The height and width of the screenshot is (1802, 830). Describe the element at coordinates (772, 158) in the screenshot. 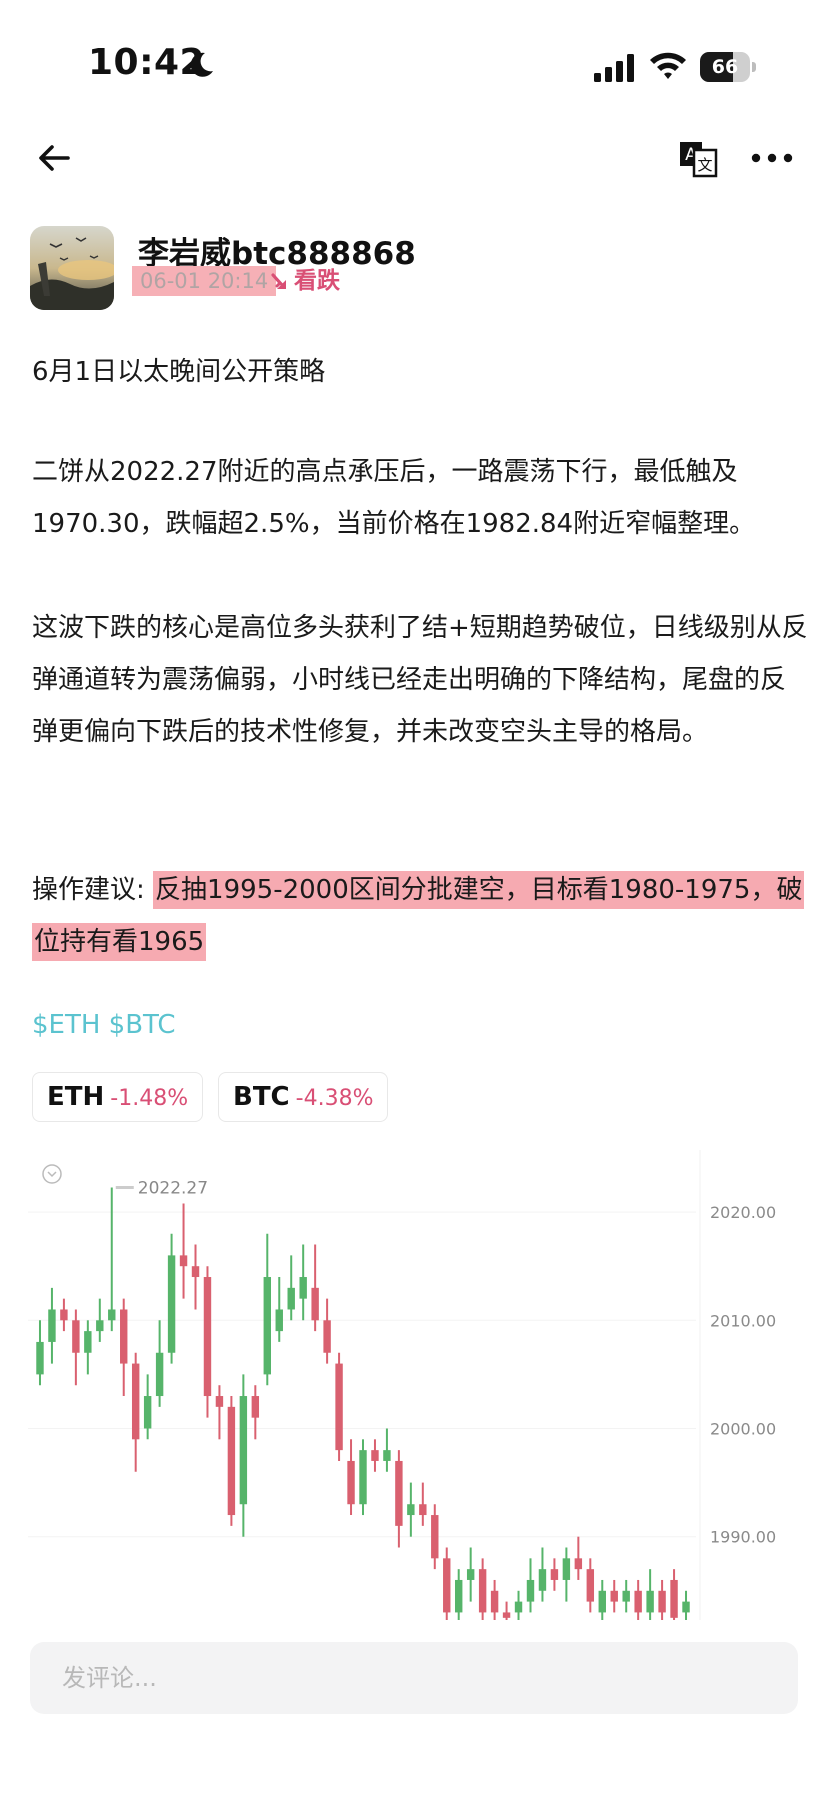

I see `more-icon` at that location.